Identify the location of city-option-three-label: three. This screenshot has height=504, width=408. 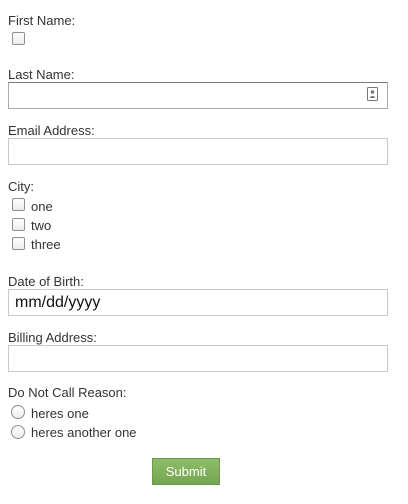
(46, 245).